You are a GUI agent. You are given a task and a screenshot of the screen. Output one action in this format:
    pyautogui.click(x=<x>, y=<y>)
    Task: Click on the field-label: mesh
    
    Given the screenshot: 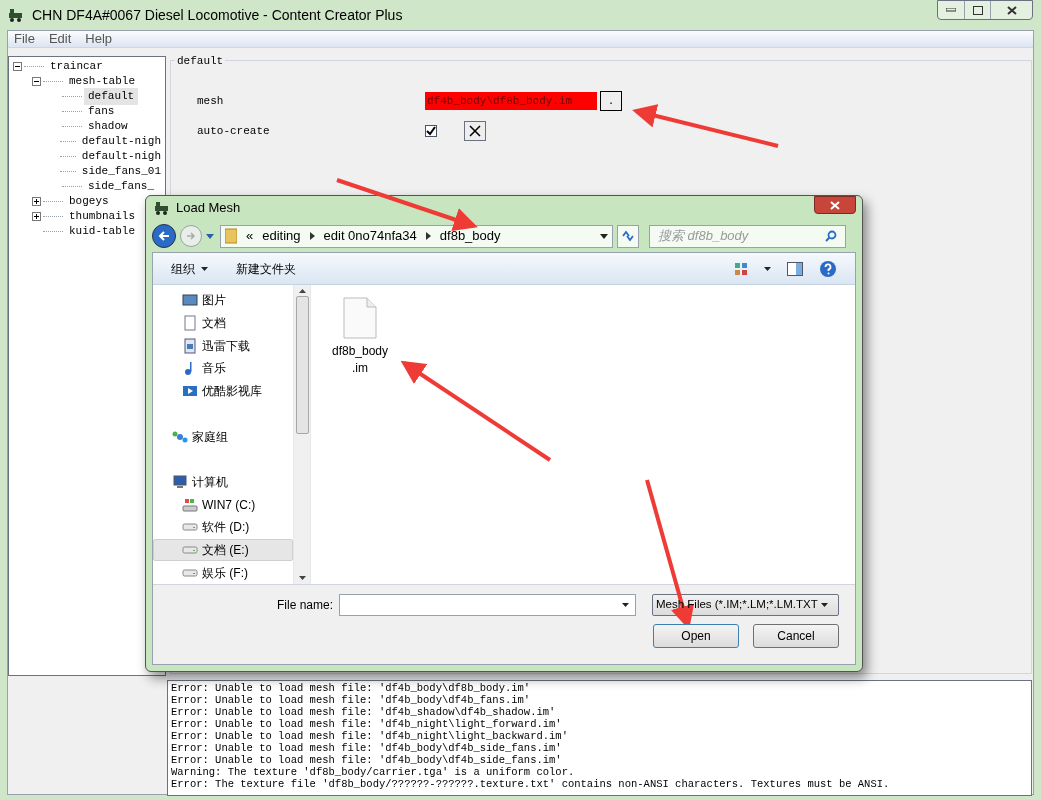 What is the action you would take?
    pyautogui.click(x=211, y=101)
    